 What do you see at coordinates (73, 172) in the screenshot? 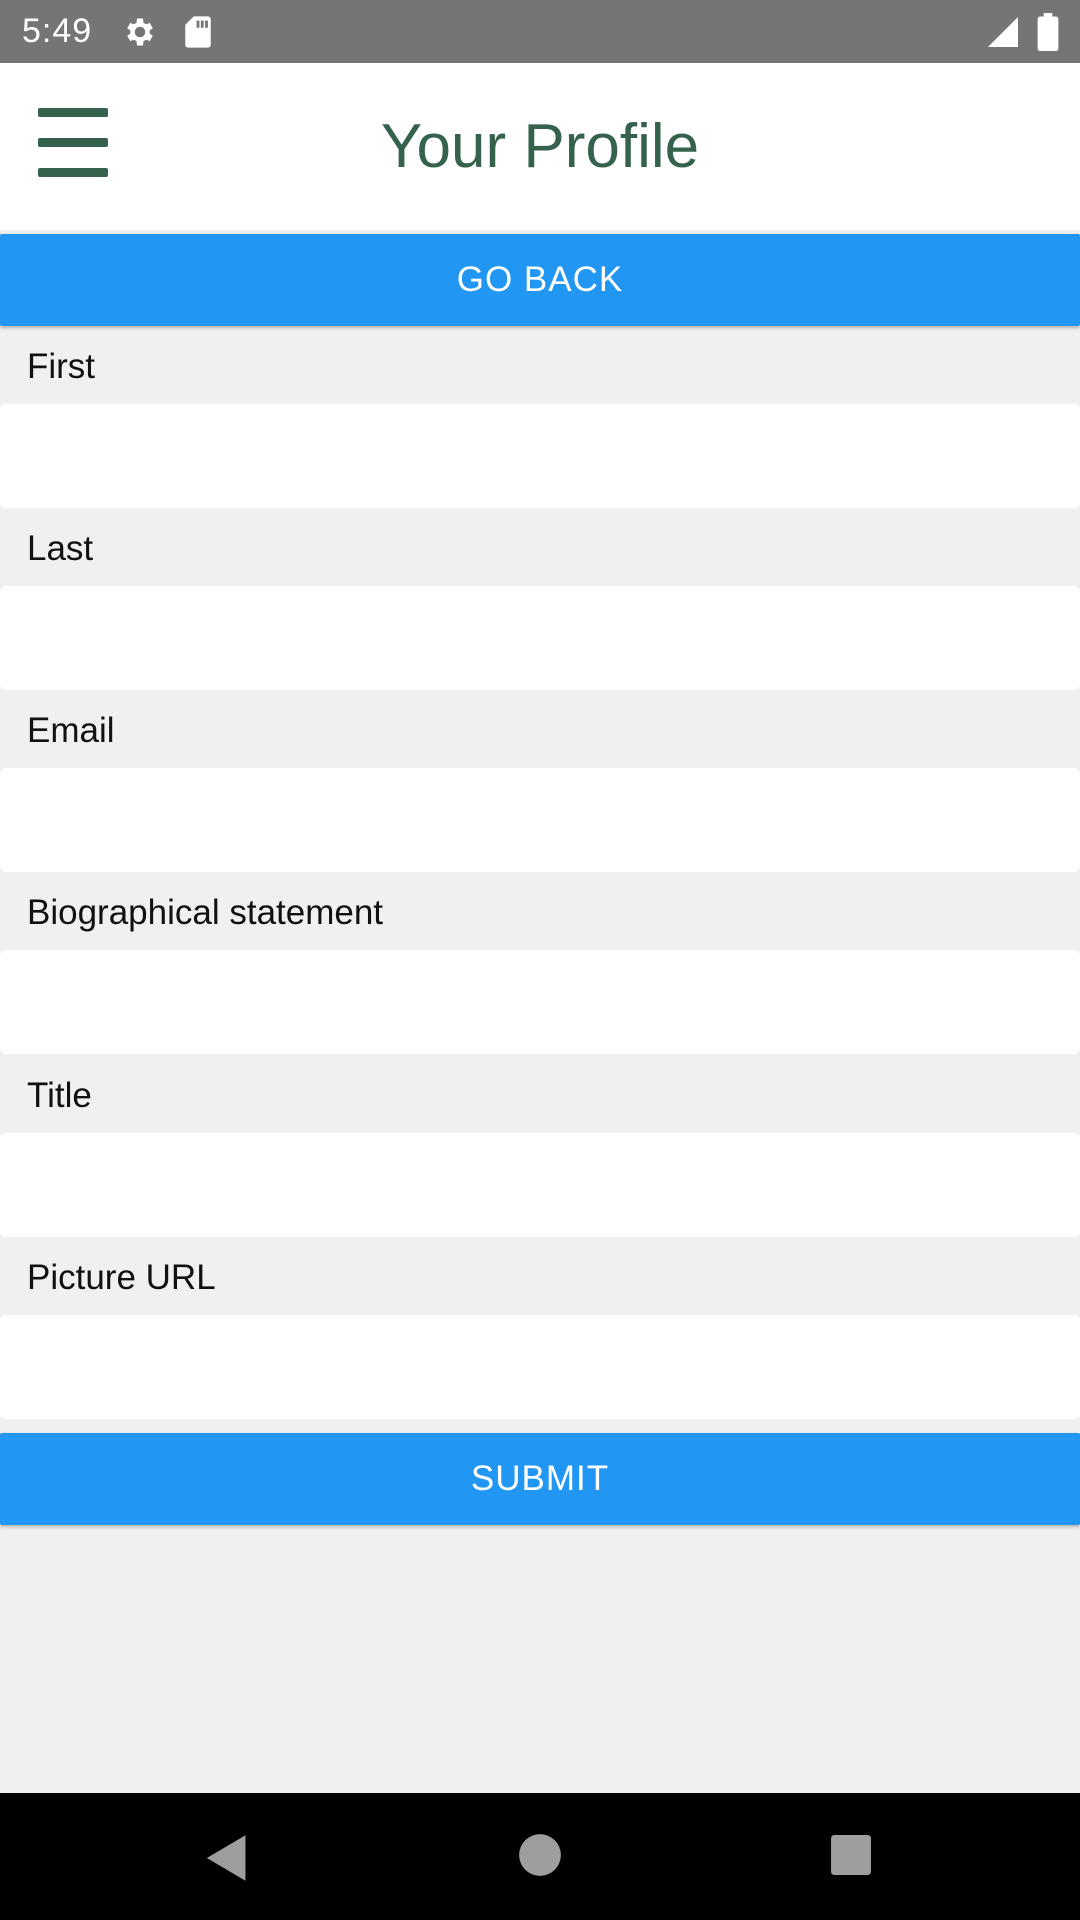
I see `menu-bar-bottom` at bounding box center [73, 172].